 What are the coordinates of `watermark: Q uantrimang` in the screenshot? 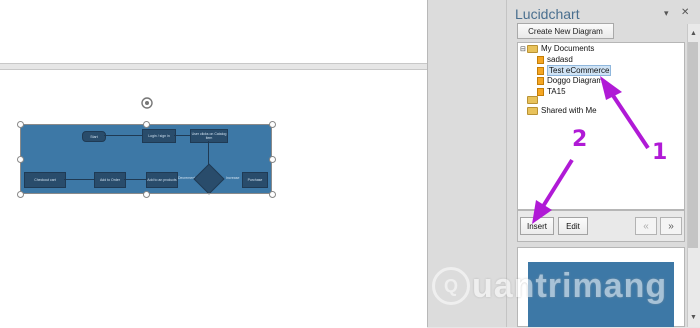 It's located at (563, 286).